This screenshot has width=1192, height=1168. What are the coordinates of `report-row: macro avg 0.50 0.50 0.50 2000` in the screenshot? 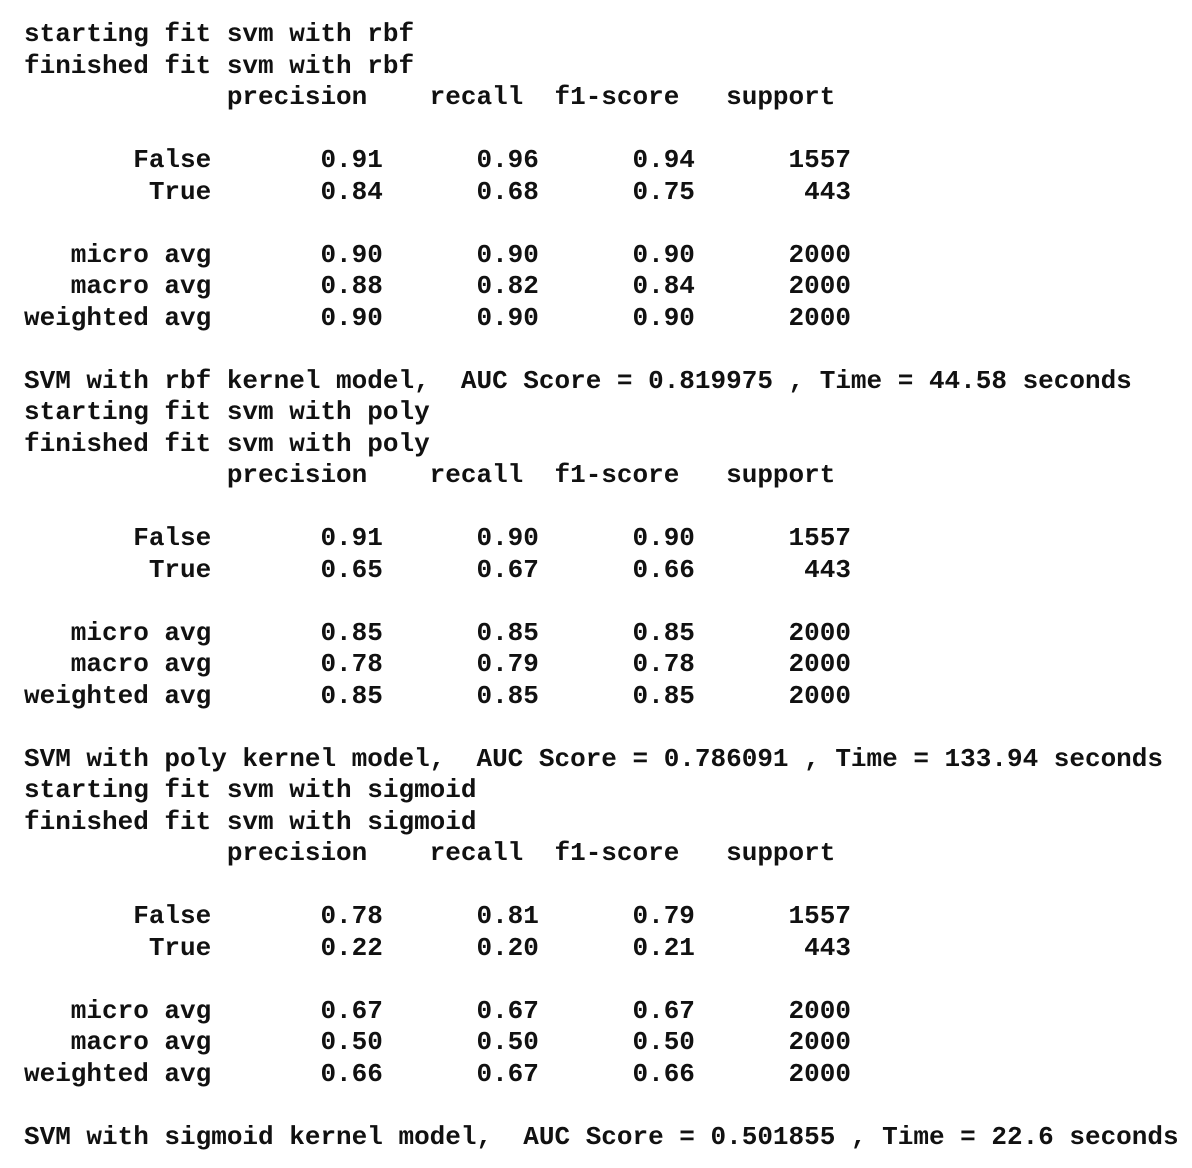 It's located at (437, 1042).